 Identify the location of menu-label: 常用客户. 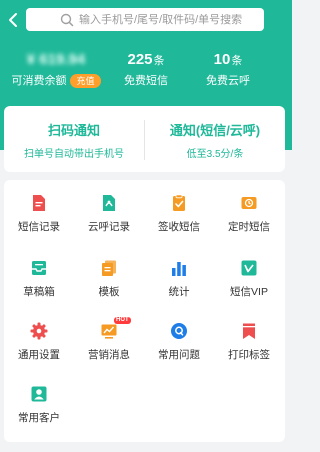
(39, 418).